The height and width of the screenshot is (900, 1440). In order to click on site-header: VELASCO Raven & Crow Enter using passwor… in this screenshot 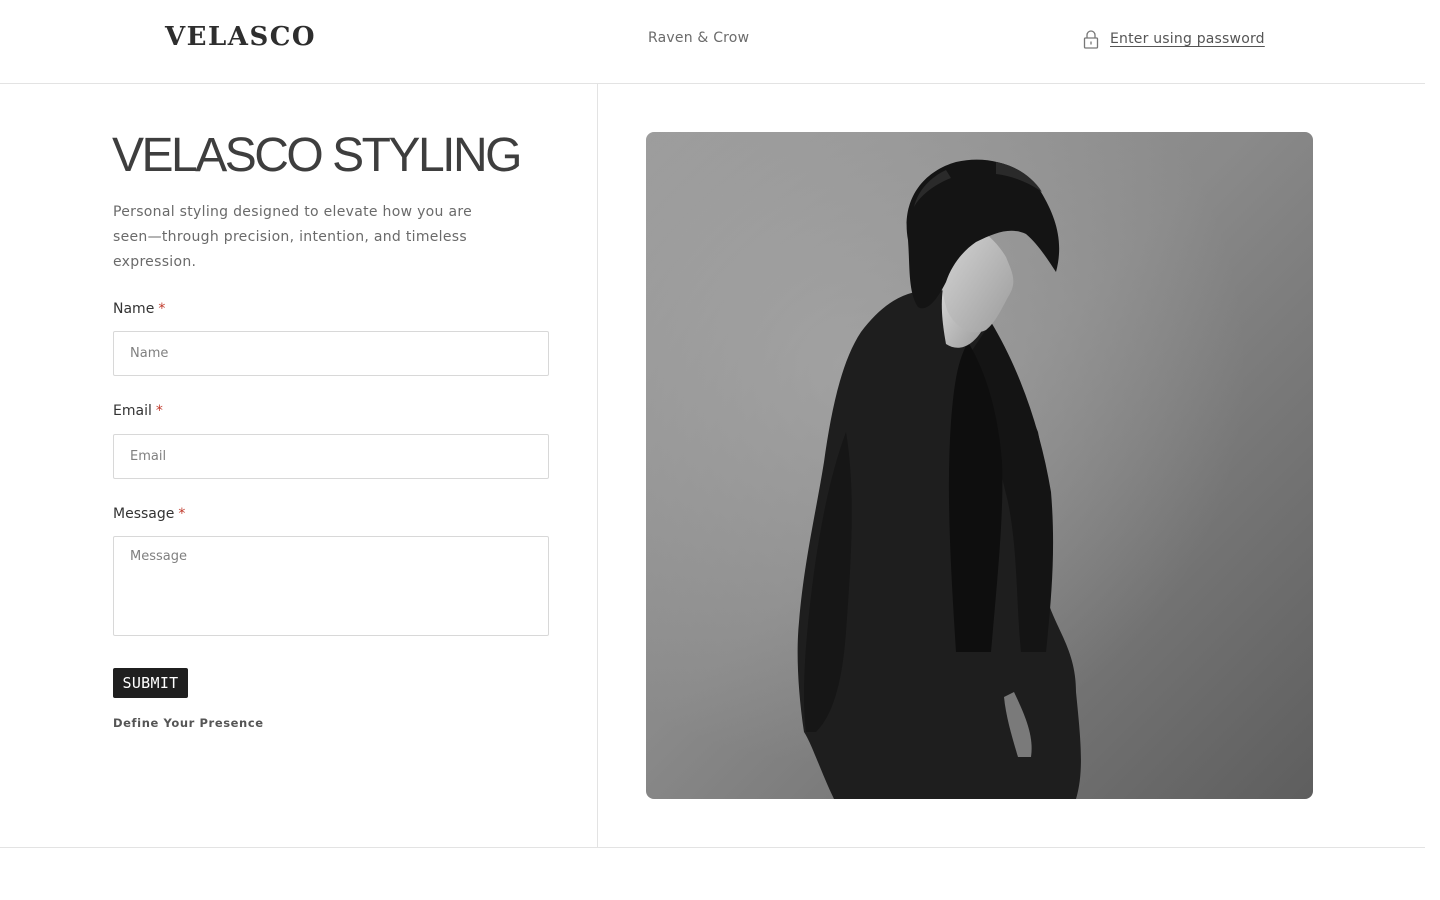, I will do `click(712, 42)`.